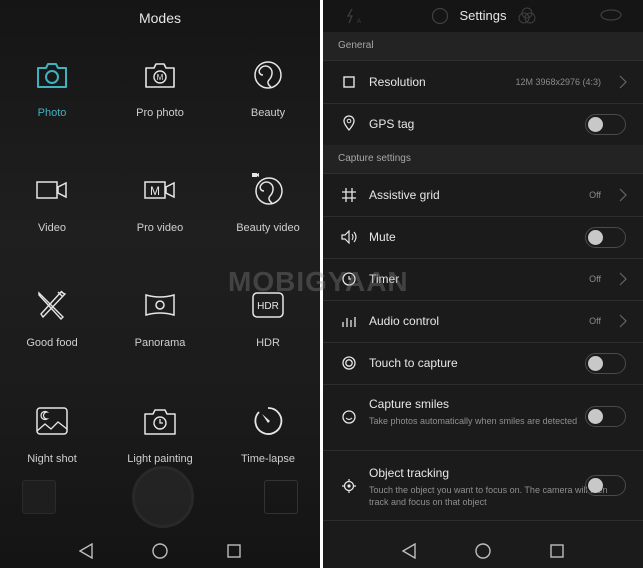 The width and height of the screenshot is (643, 568). I want to click on setting-label: Object tracking, so click(409, 473).